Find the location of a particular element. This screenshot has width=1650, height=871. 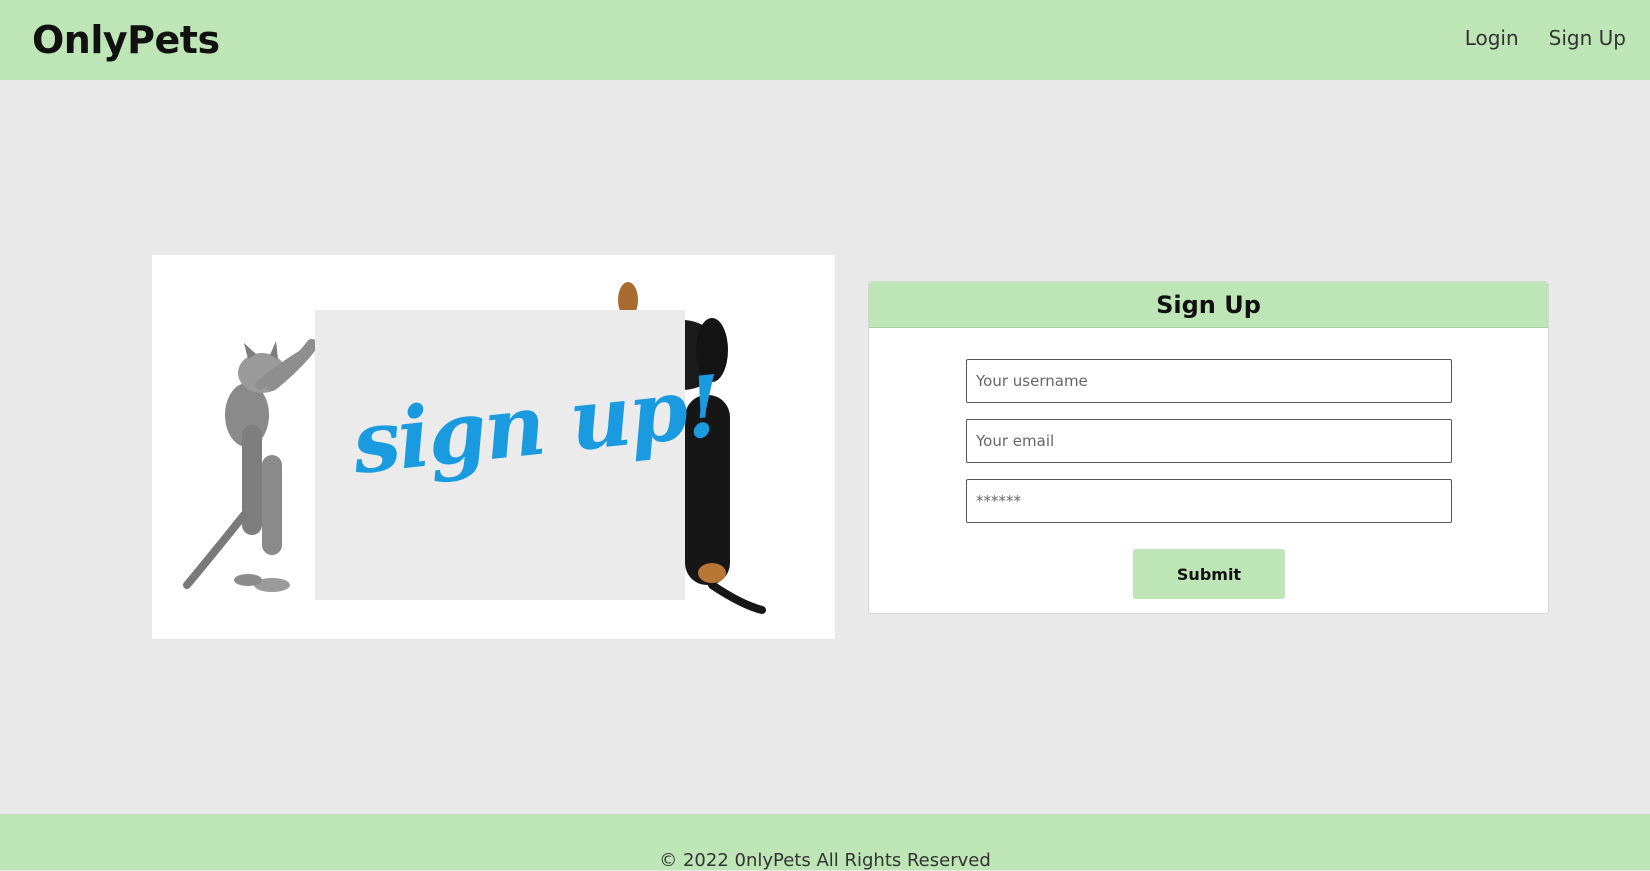

nav-links: Login Sign Up is located at coordinates (1545, 38).